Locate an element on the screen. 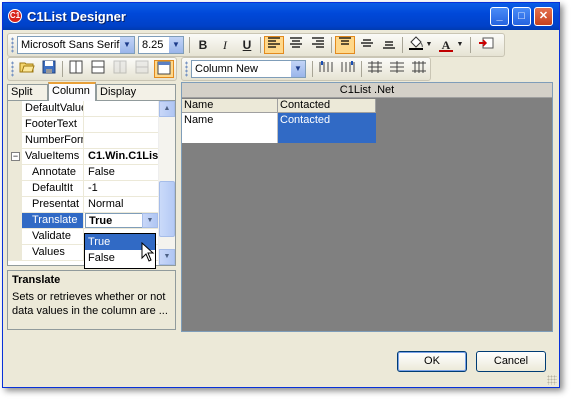 This screenshot has width=576, height=402. open-folder-icon is located at coordinates (27, 69).